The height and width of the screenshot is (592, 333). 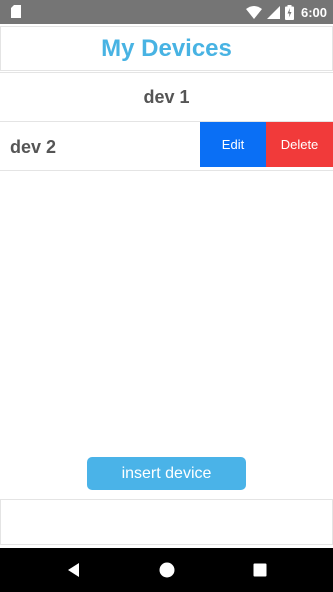 I want to click on home-circle-icon, so click(x=167, y=570).